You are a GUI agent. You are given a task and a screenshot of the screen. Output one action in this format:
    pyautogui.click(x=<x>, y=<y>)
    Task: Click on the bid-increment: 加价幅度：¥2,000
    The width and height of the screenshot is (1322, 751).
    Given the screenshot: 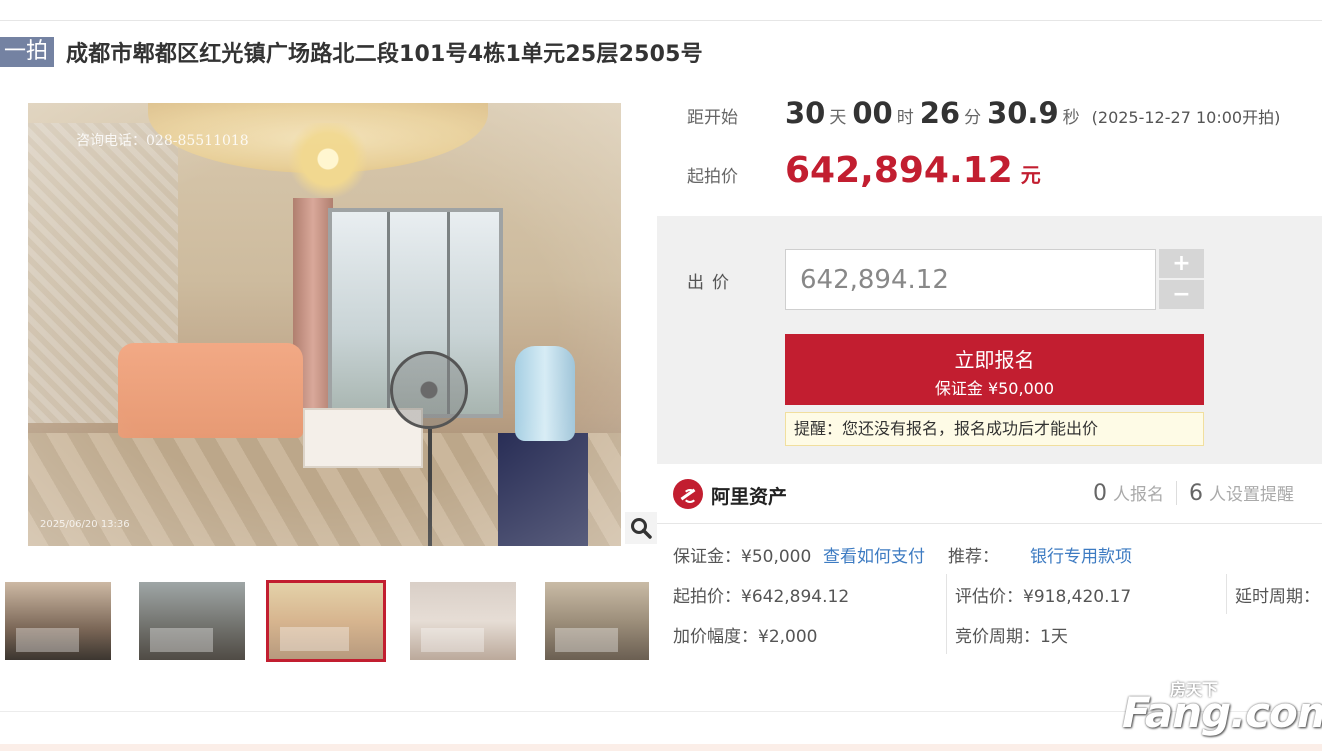 What is the action you would take?
    pyautogui.click(x=745, y=637)
    